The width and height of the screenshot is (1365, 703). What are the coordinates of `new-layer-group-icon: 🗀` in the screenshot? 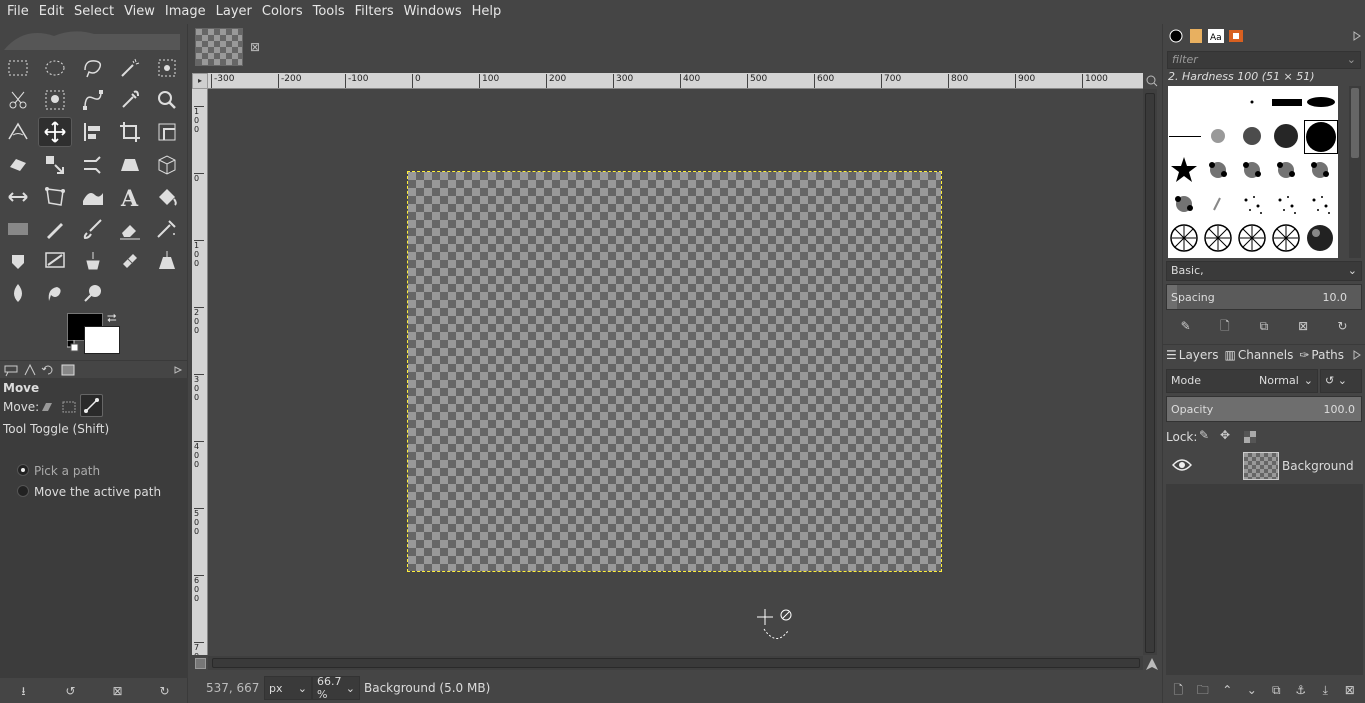 It's located at (1203, 690).